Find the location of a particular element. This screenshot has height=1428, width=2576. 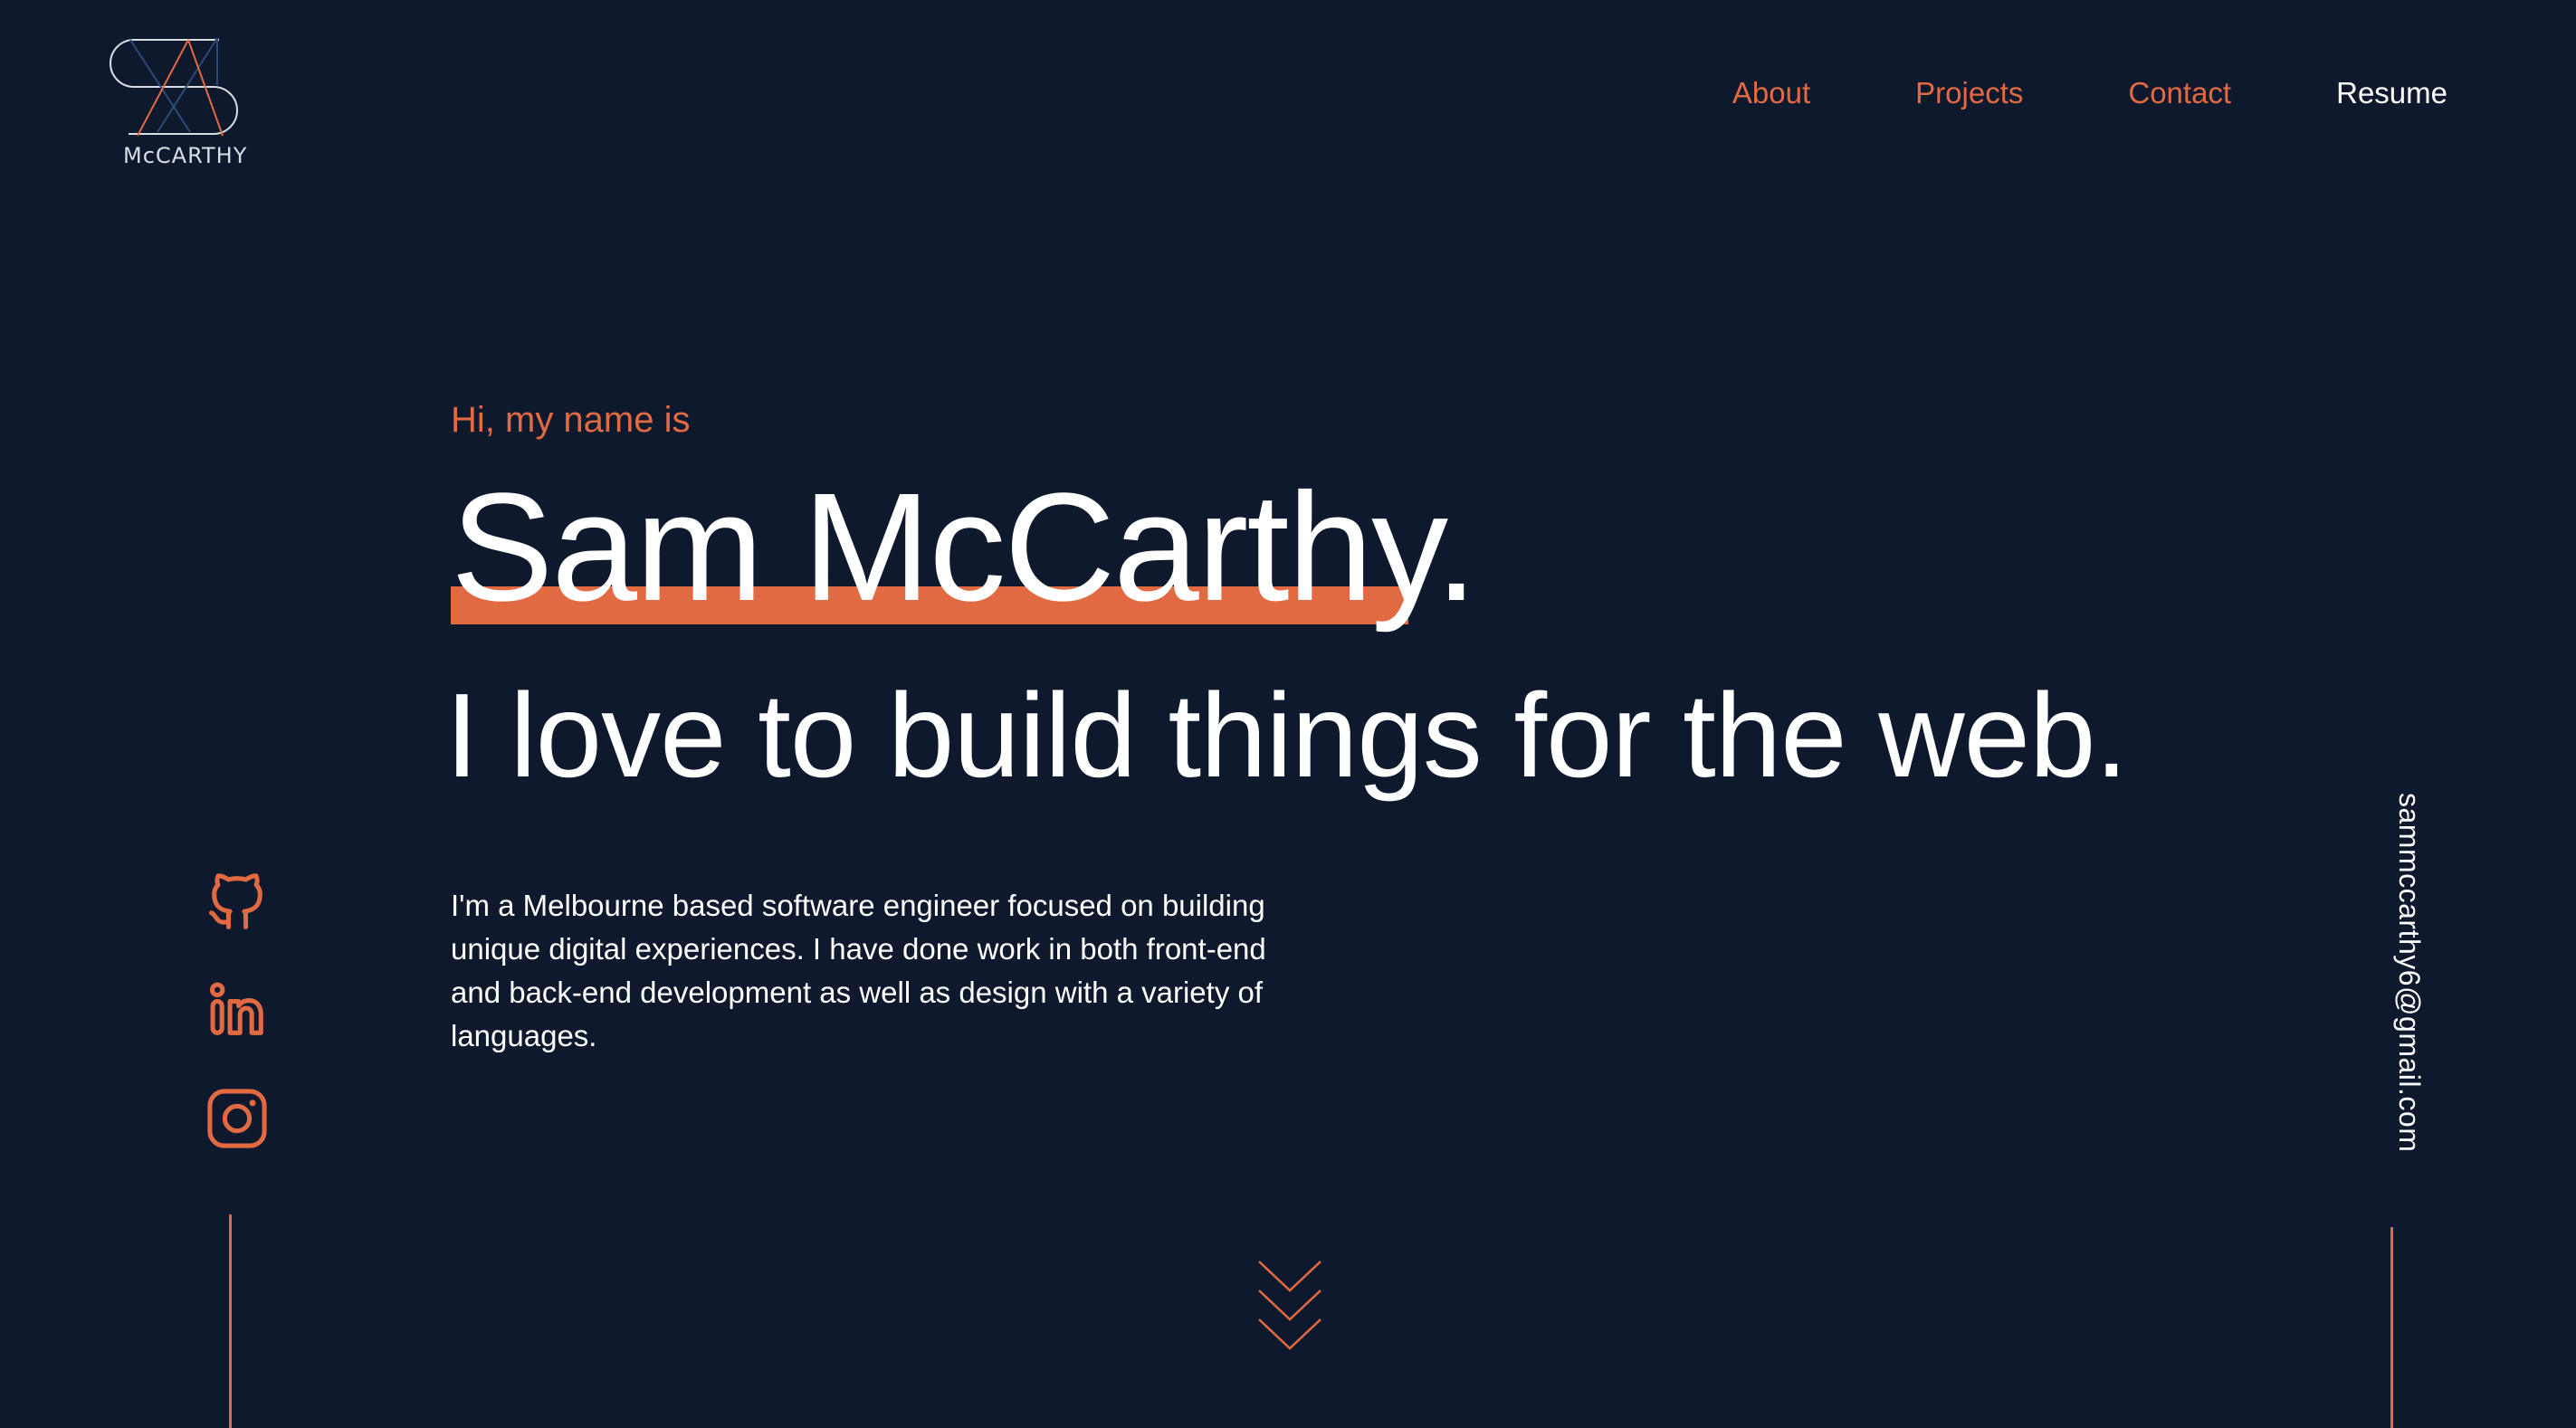

scroll-down-chevrons-icon is located at coordinates (1289, 1305).